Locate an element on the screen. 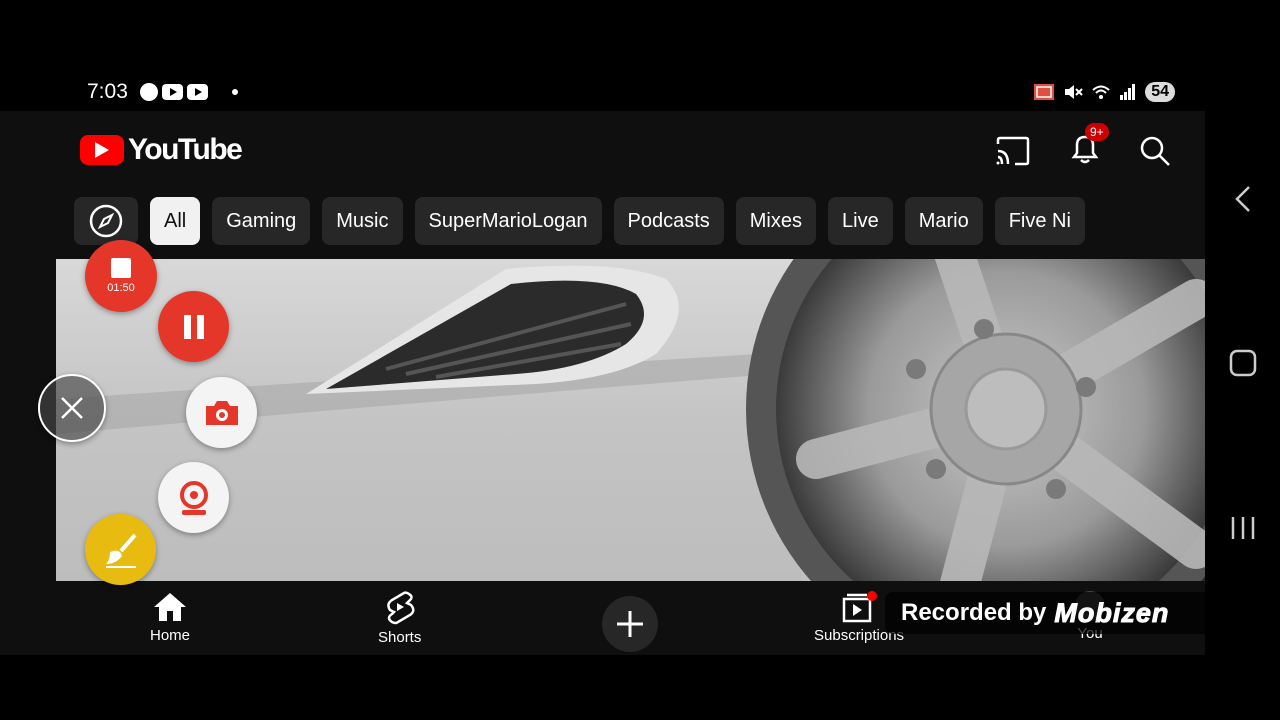 The width and height of the screenshot is (1280, 720). home-square-icon is located at coordinates (1243, 363).